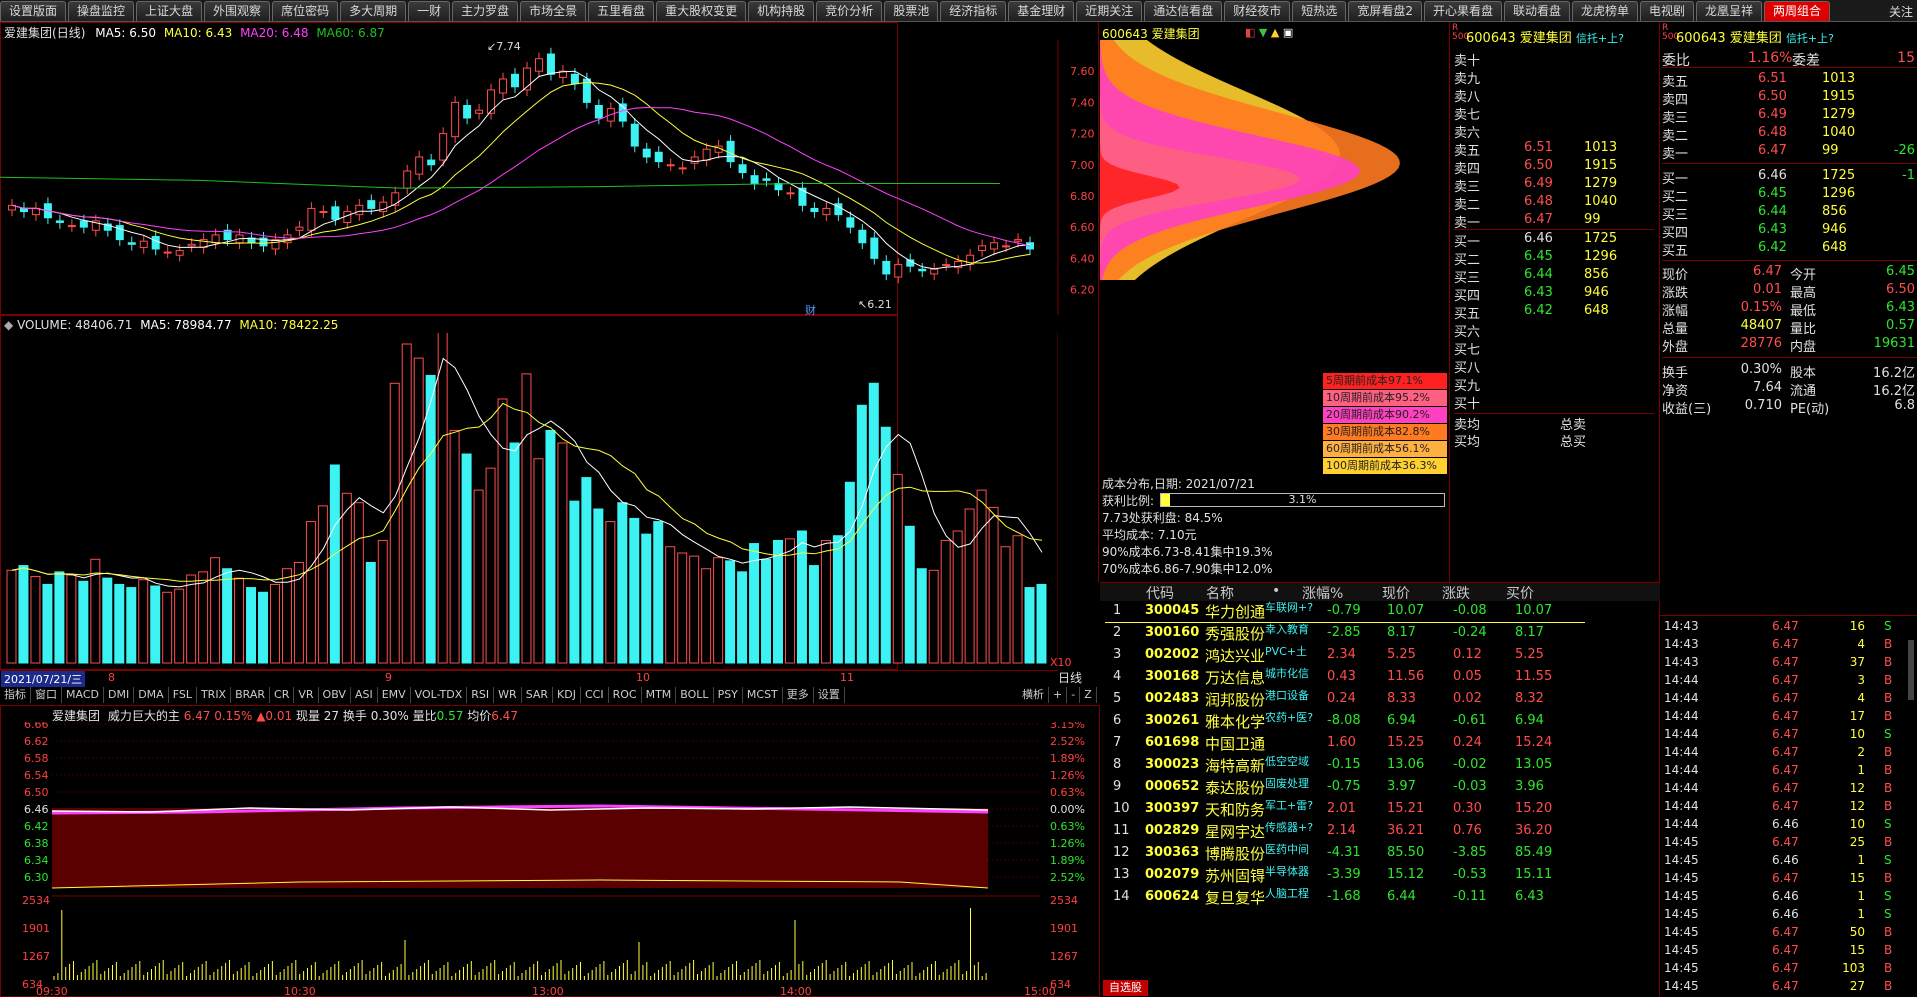 This screenshot has width=1917, height=997. Describe the element at coordinates (15, 695) in the screenshot. I see `indicator-tab-0: 指标` at that location.